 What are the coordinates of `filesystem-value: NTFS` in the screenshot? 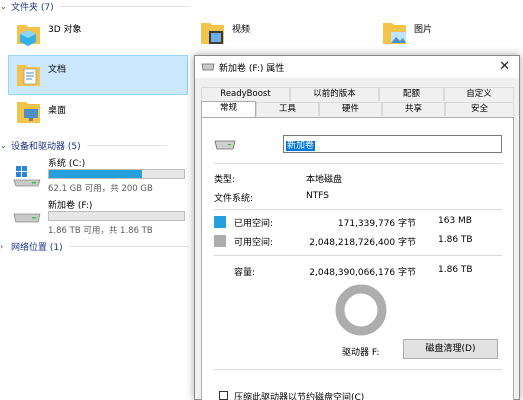 It's located at (317, 196).